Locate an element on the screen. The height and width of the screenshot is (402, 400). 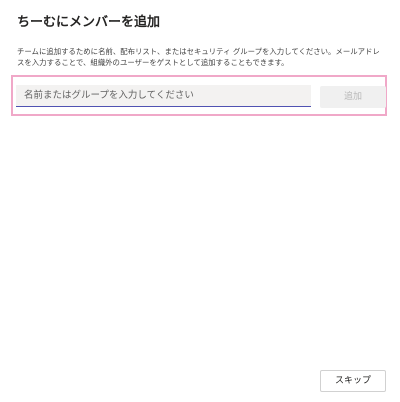
member-search-placeholder: 名前またはグループを入力してください is located at coordinates (109, 95).